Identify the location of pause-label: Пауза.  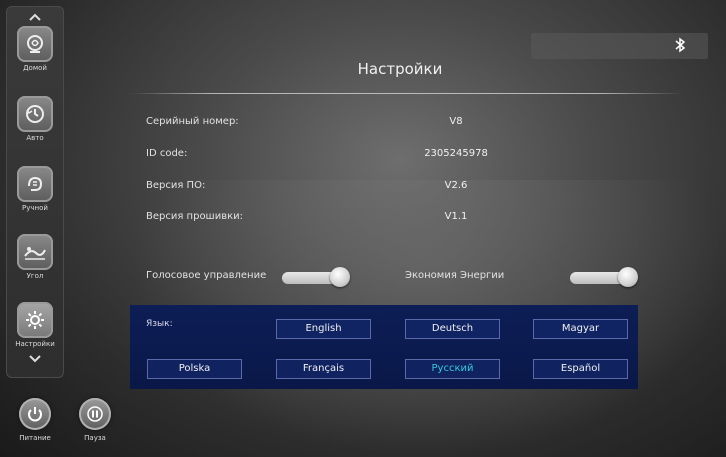
(95, 438).